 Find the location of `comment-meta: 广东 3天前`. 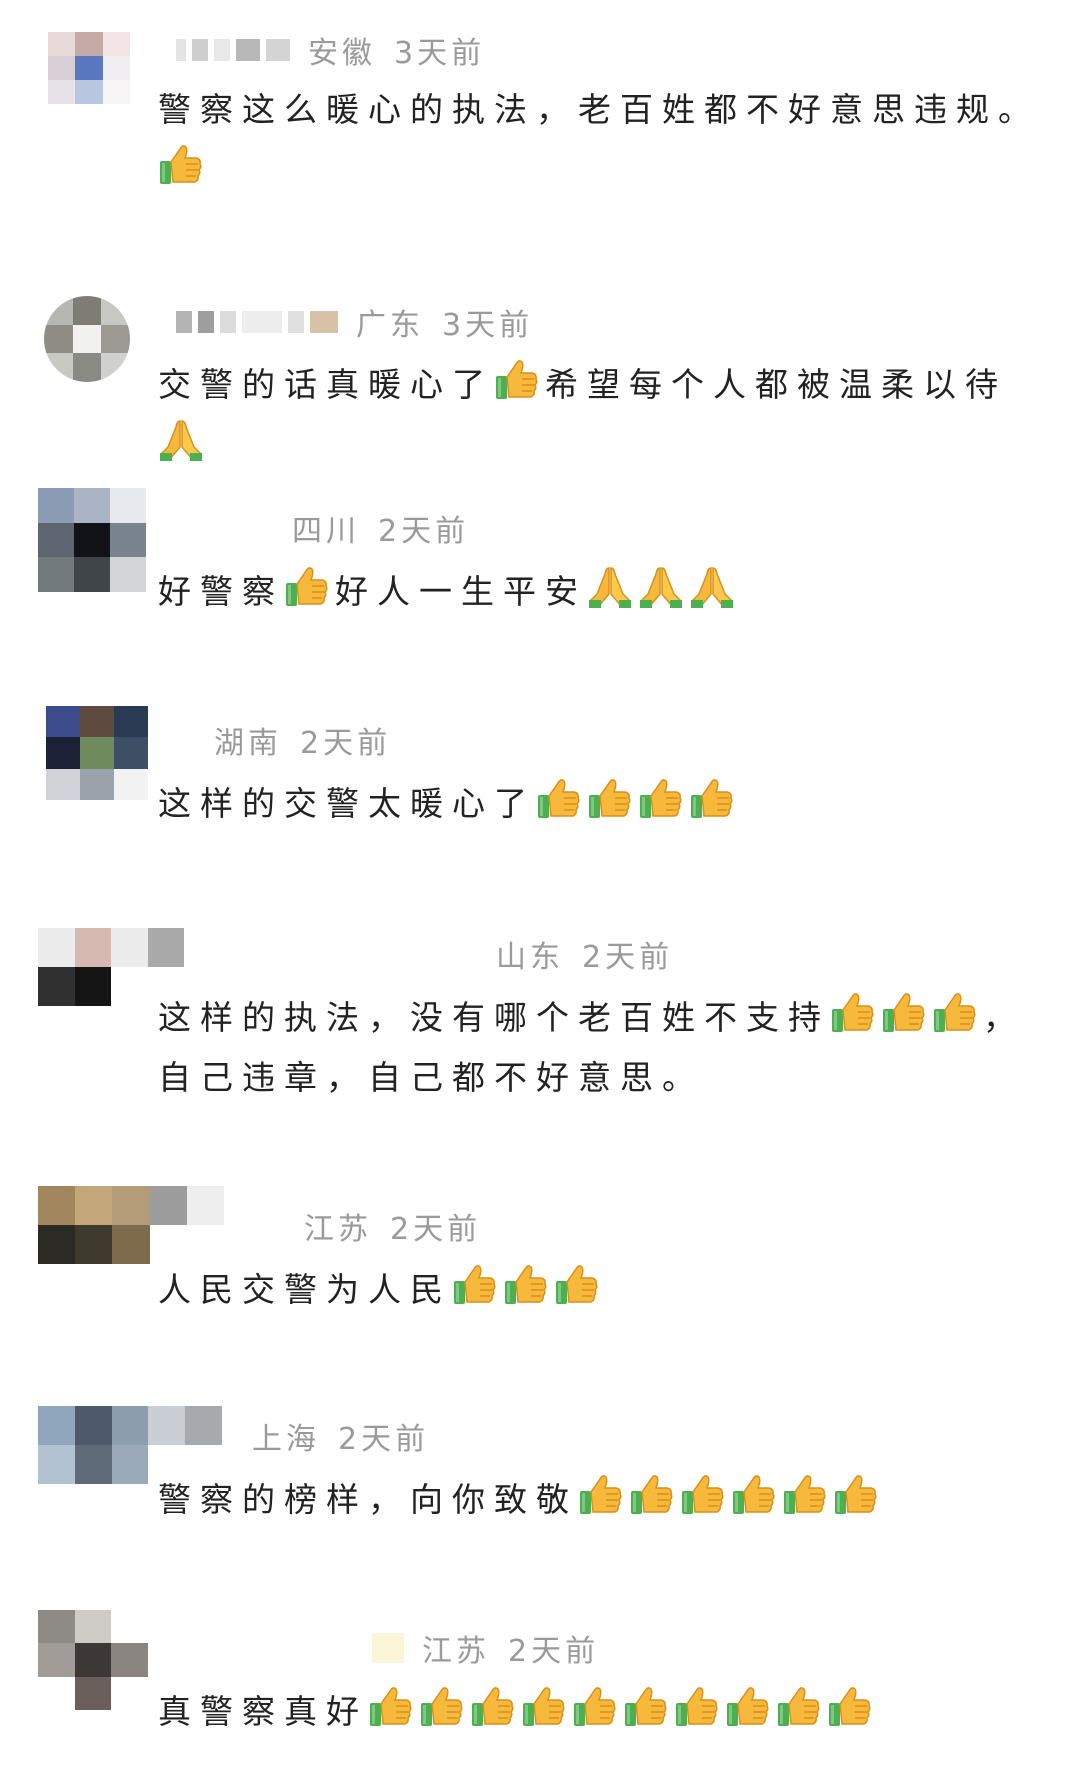

comment-meta: 广东 3天前 is located at coordinates (354, 322).